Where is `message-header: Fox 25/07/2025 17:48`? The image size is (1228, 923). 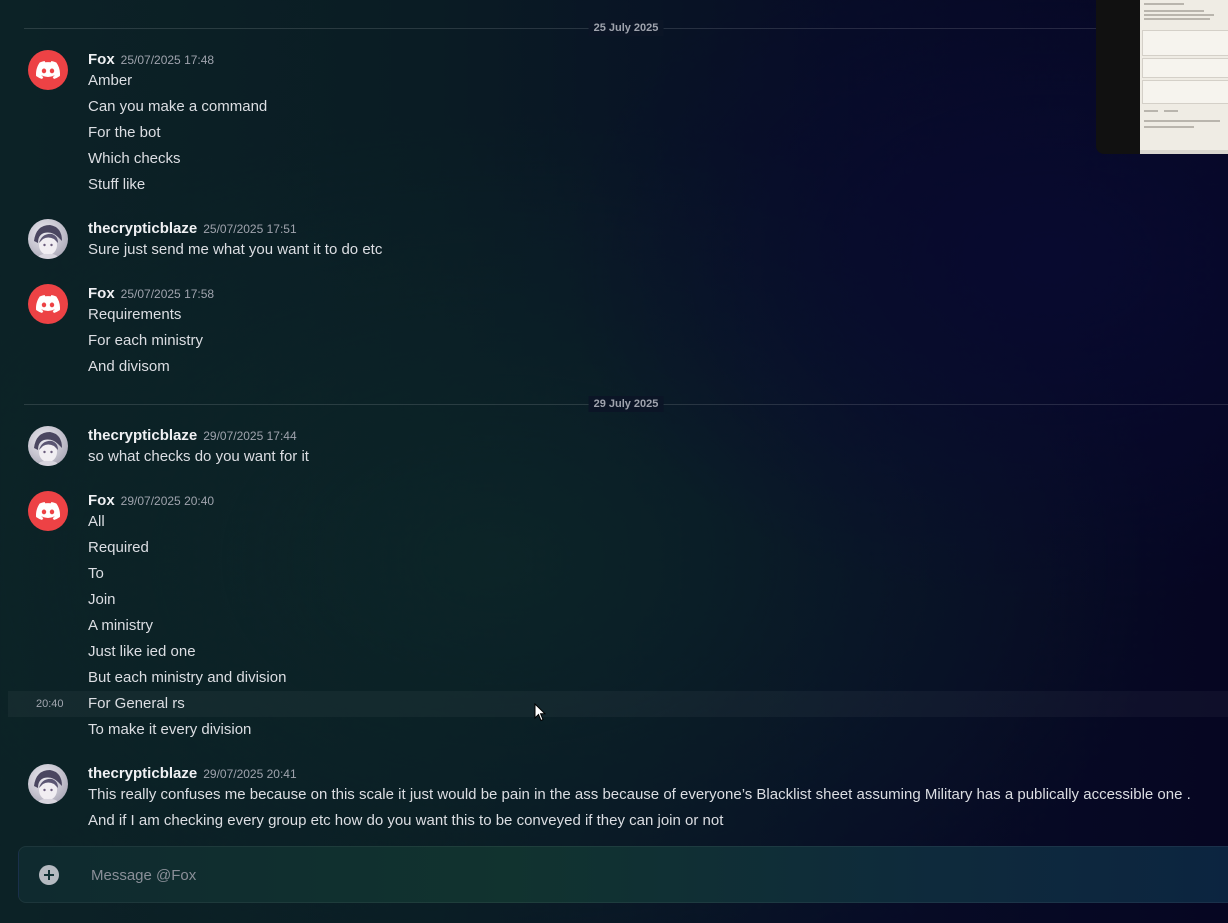
message-header: Fox 25/07/2025 17:48 is located at coordinates (151, 60).